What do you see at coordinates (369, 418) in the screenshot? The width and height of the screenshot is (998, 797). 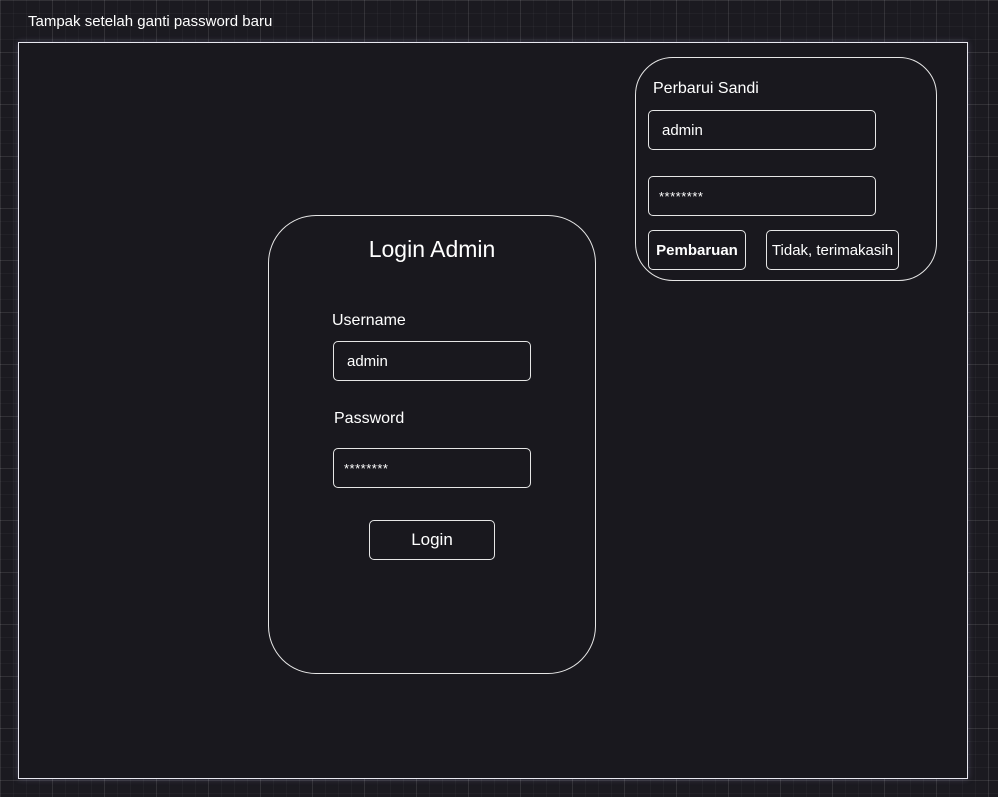 I see `password-label: Password` at bounding box center [369, 418].